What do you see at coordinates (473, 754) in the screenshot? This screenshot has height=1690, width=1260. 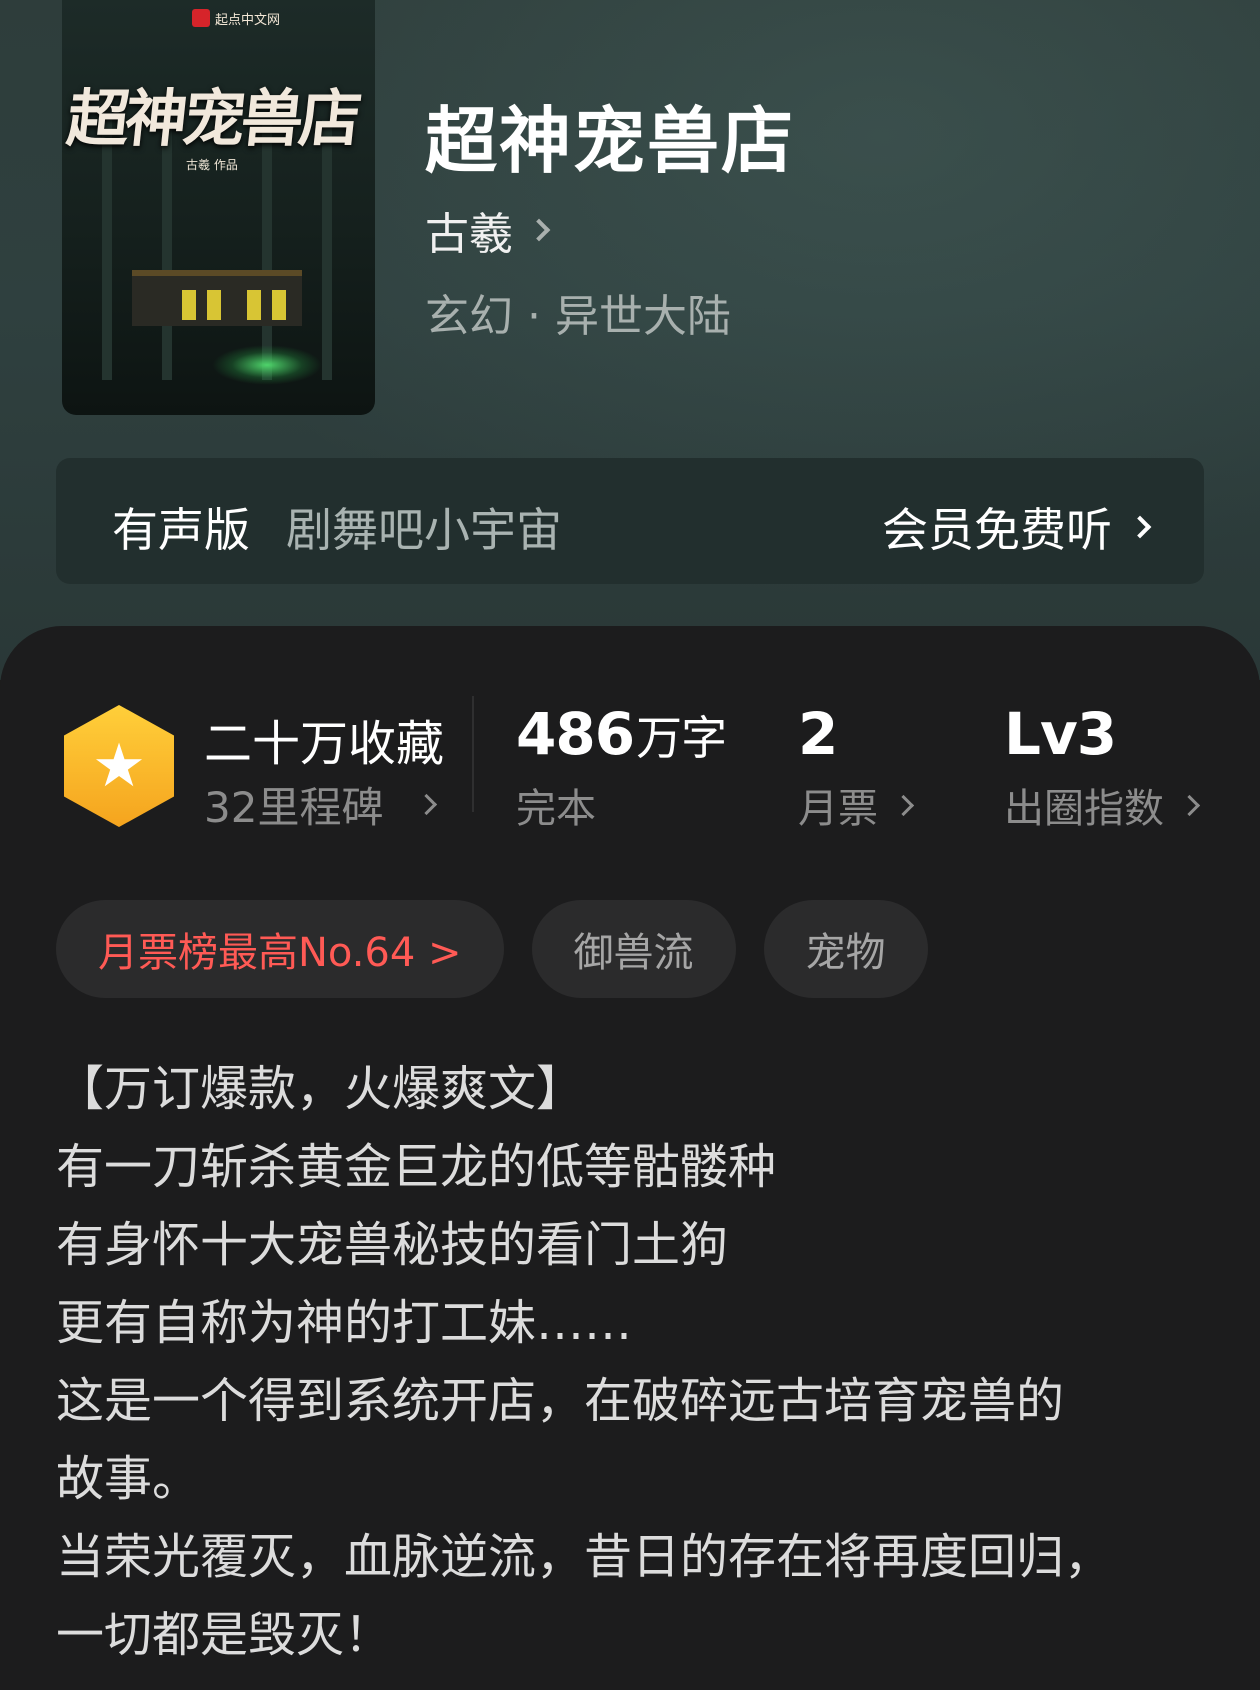 I see `stats-divider` at bounding box center [473, 754].